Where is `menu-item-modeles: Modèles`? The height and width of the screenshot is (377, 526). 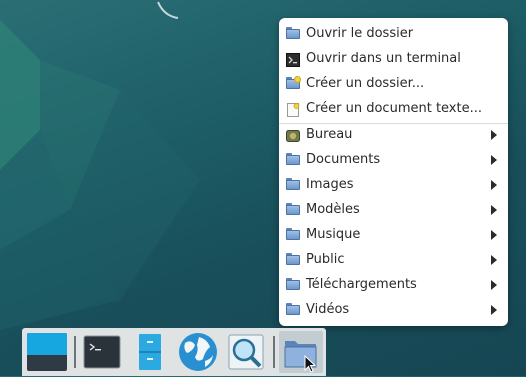
menu-item-modeles: Modèles is located at coordinates (393, 210).